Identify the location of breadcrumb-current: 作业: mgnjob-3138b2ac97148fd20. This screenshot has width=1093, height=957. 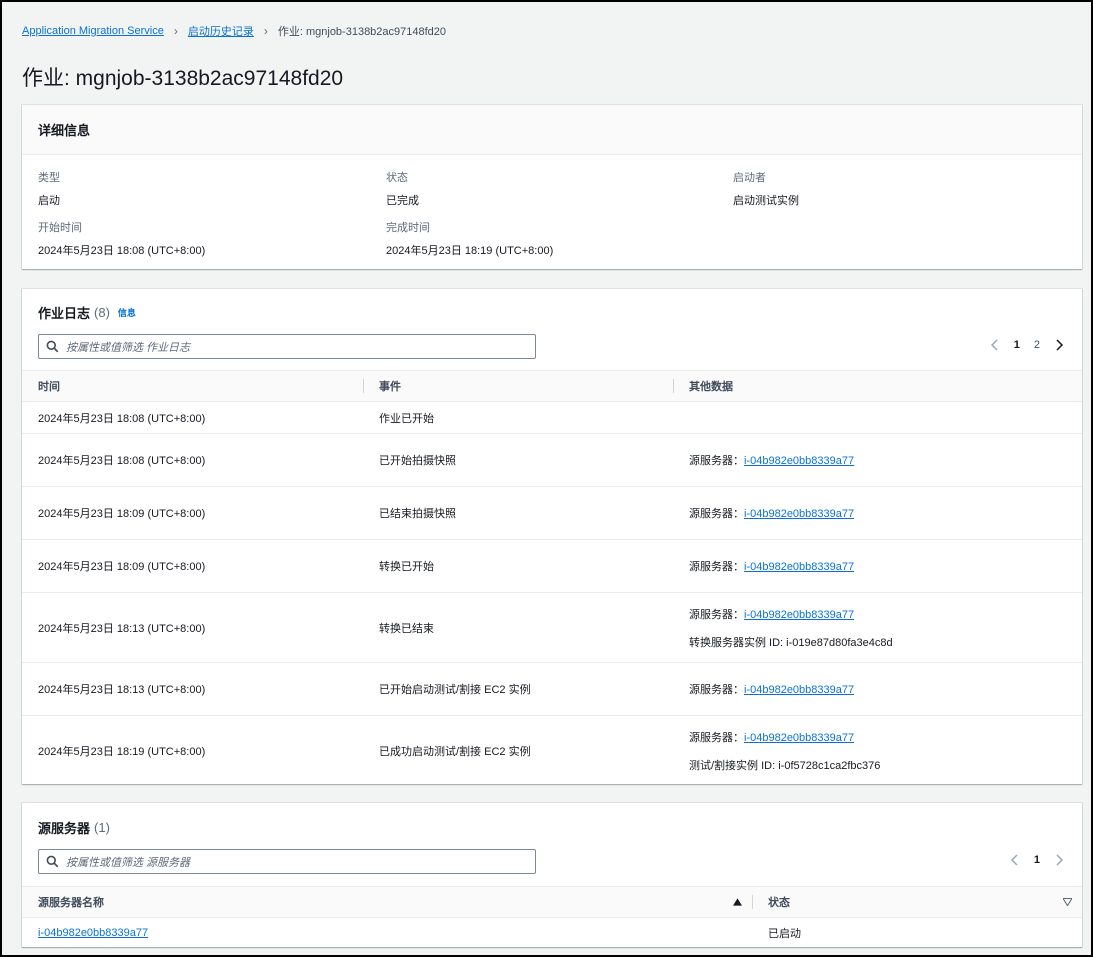
(362, 32).